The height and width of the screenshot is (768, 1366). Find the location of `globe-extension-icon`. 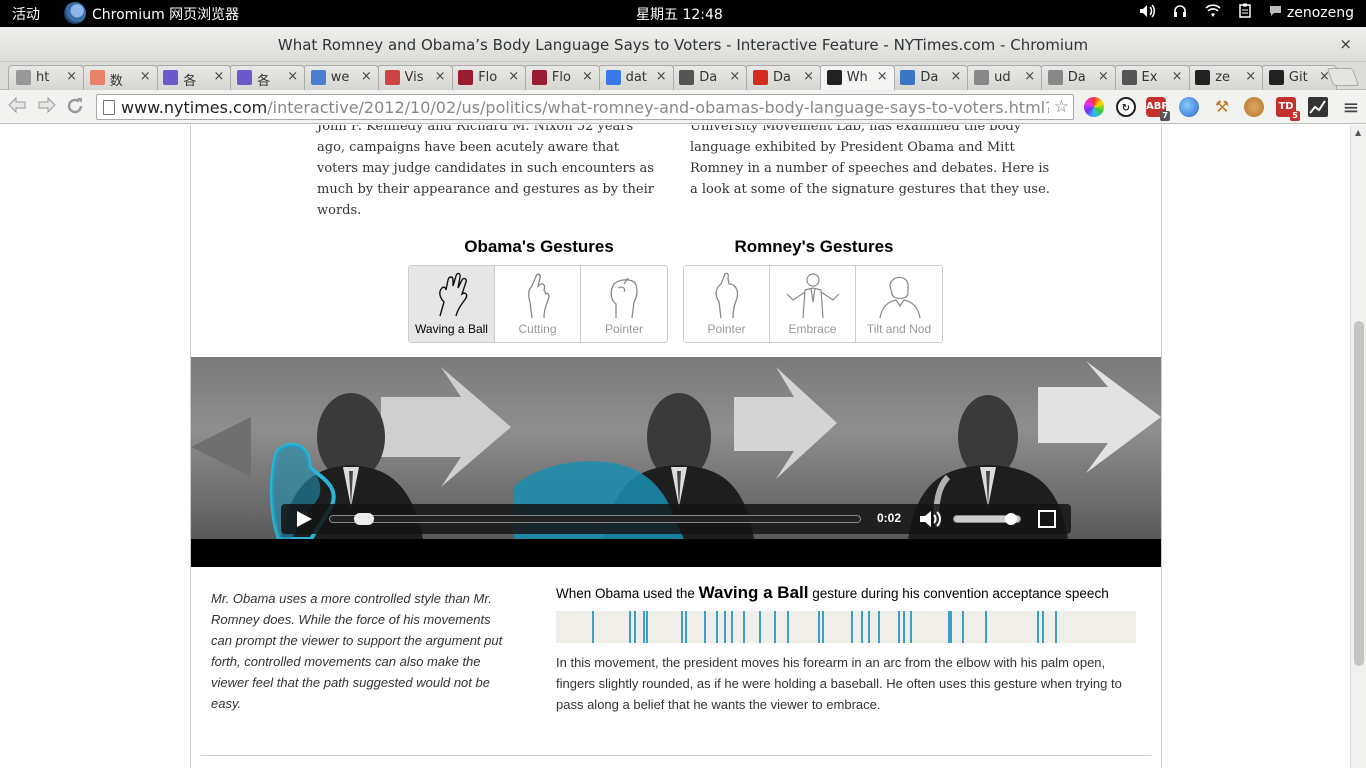

globe-extension-icon is located at coordinates (1189, 107).